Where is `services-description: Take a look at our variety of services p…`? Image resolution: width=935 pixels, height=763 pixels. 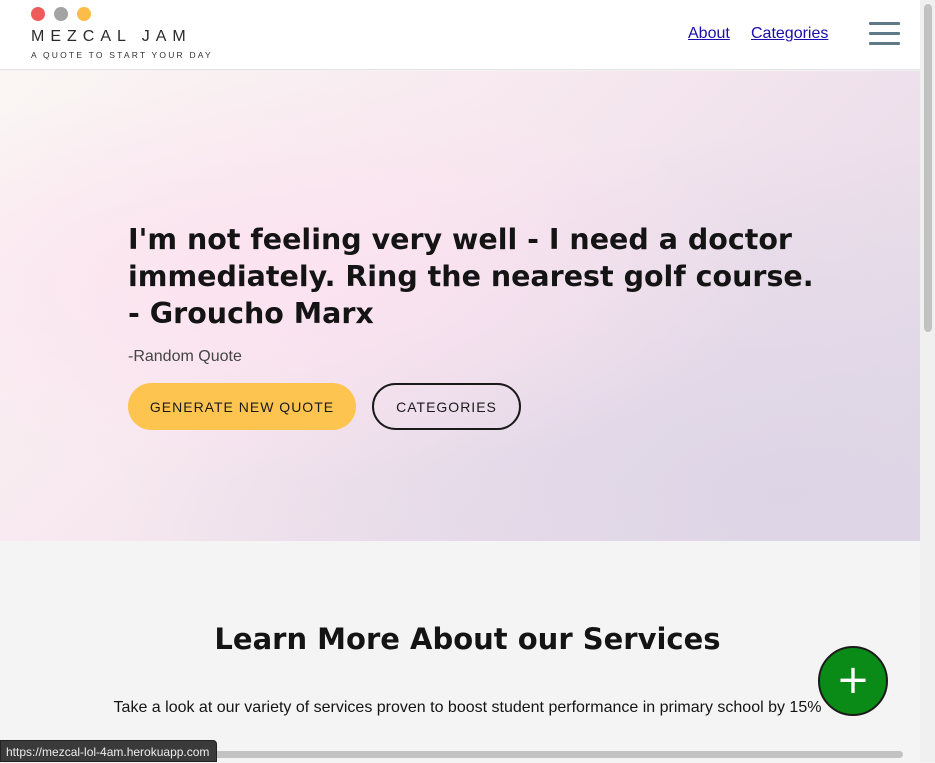 services-description: Take a look at our variety of services p… is located at coordinates (467, 707).